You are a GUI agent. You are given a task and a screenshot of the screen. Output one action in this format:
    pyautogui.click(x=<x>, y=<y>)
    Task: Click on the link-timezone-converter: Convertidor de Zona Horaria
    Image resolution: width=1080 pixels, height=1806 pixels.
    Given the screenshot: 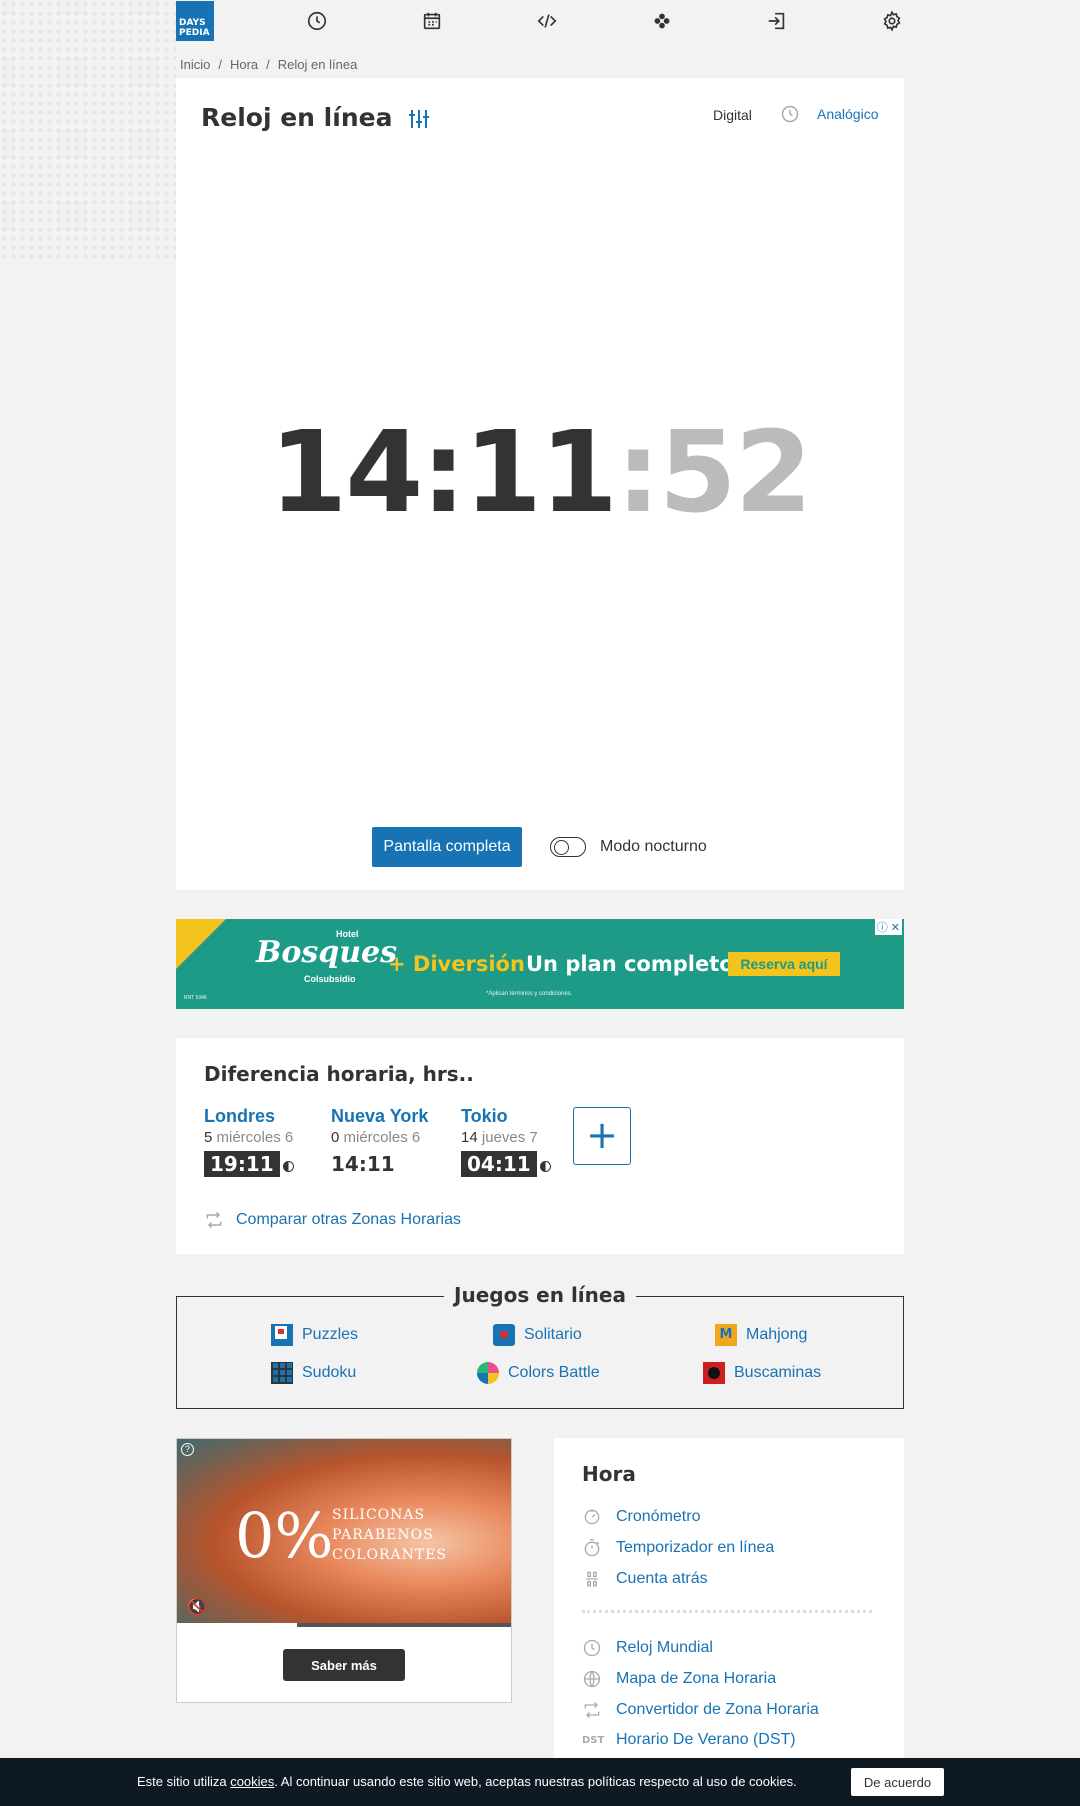 What is the action you would take?
    pyautogui.click(x=700, y=1710)
    